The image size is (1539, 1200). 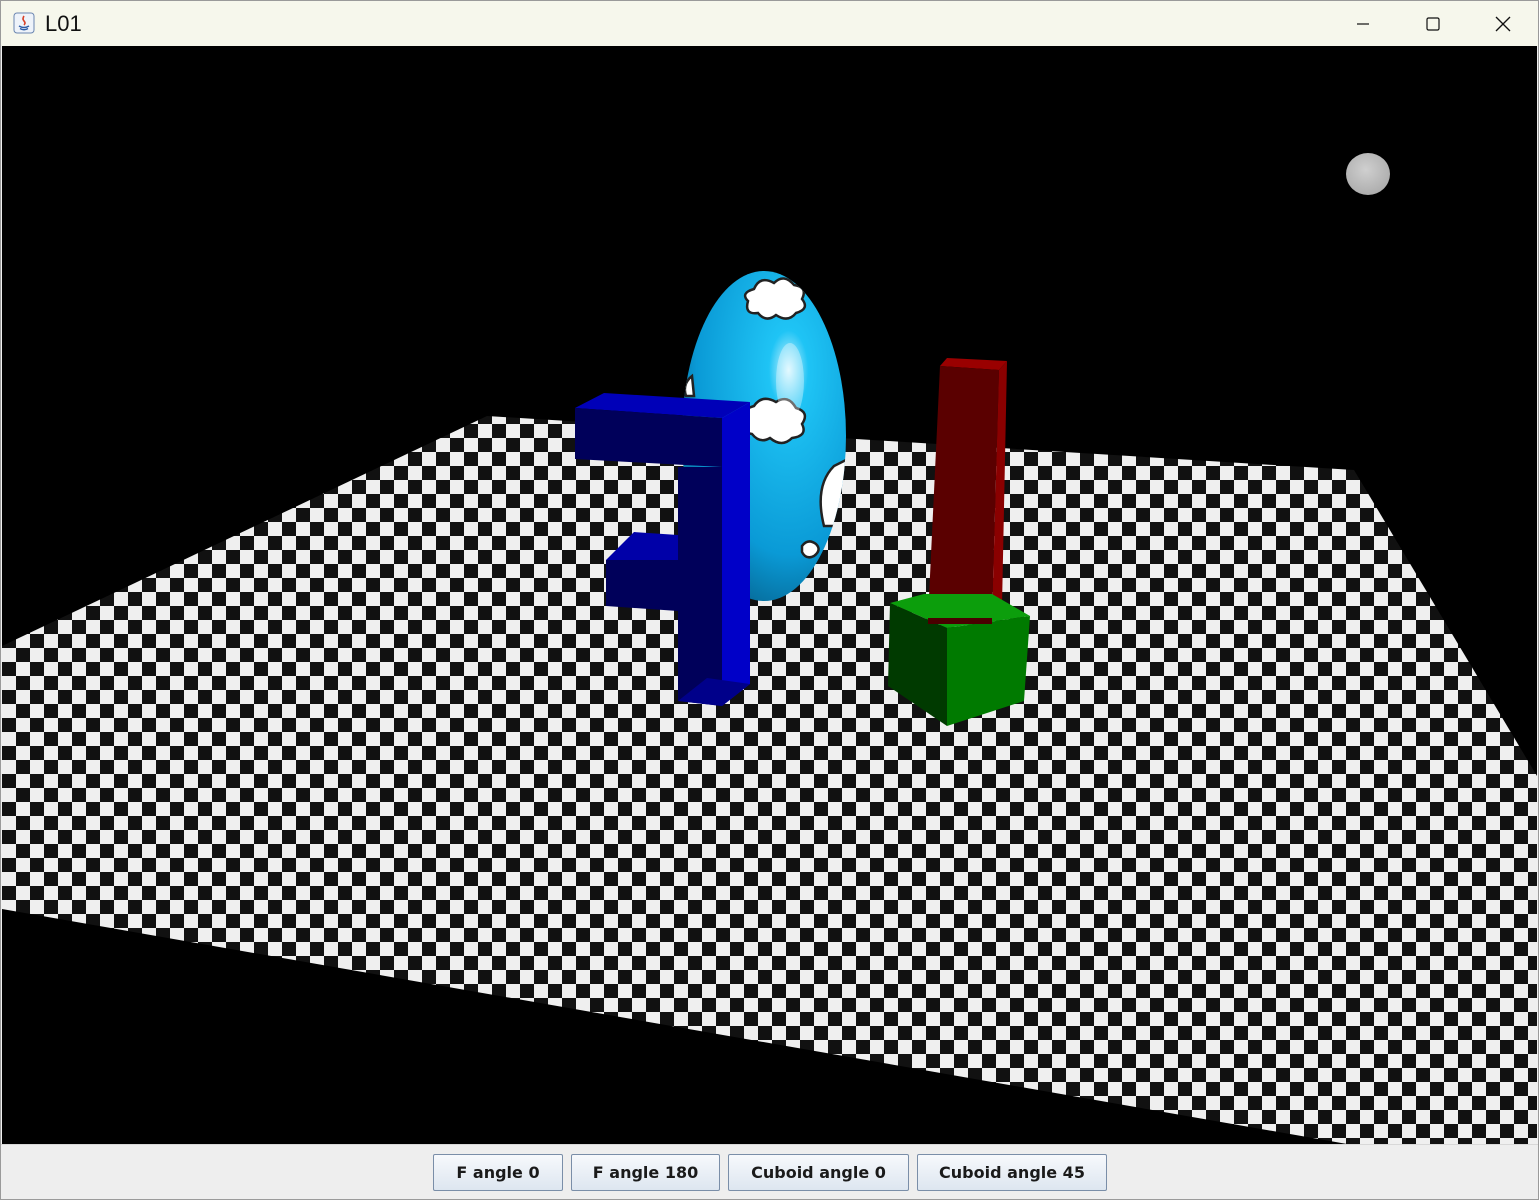 I want to click on close-button, so click(x=1503, y=23).